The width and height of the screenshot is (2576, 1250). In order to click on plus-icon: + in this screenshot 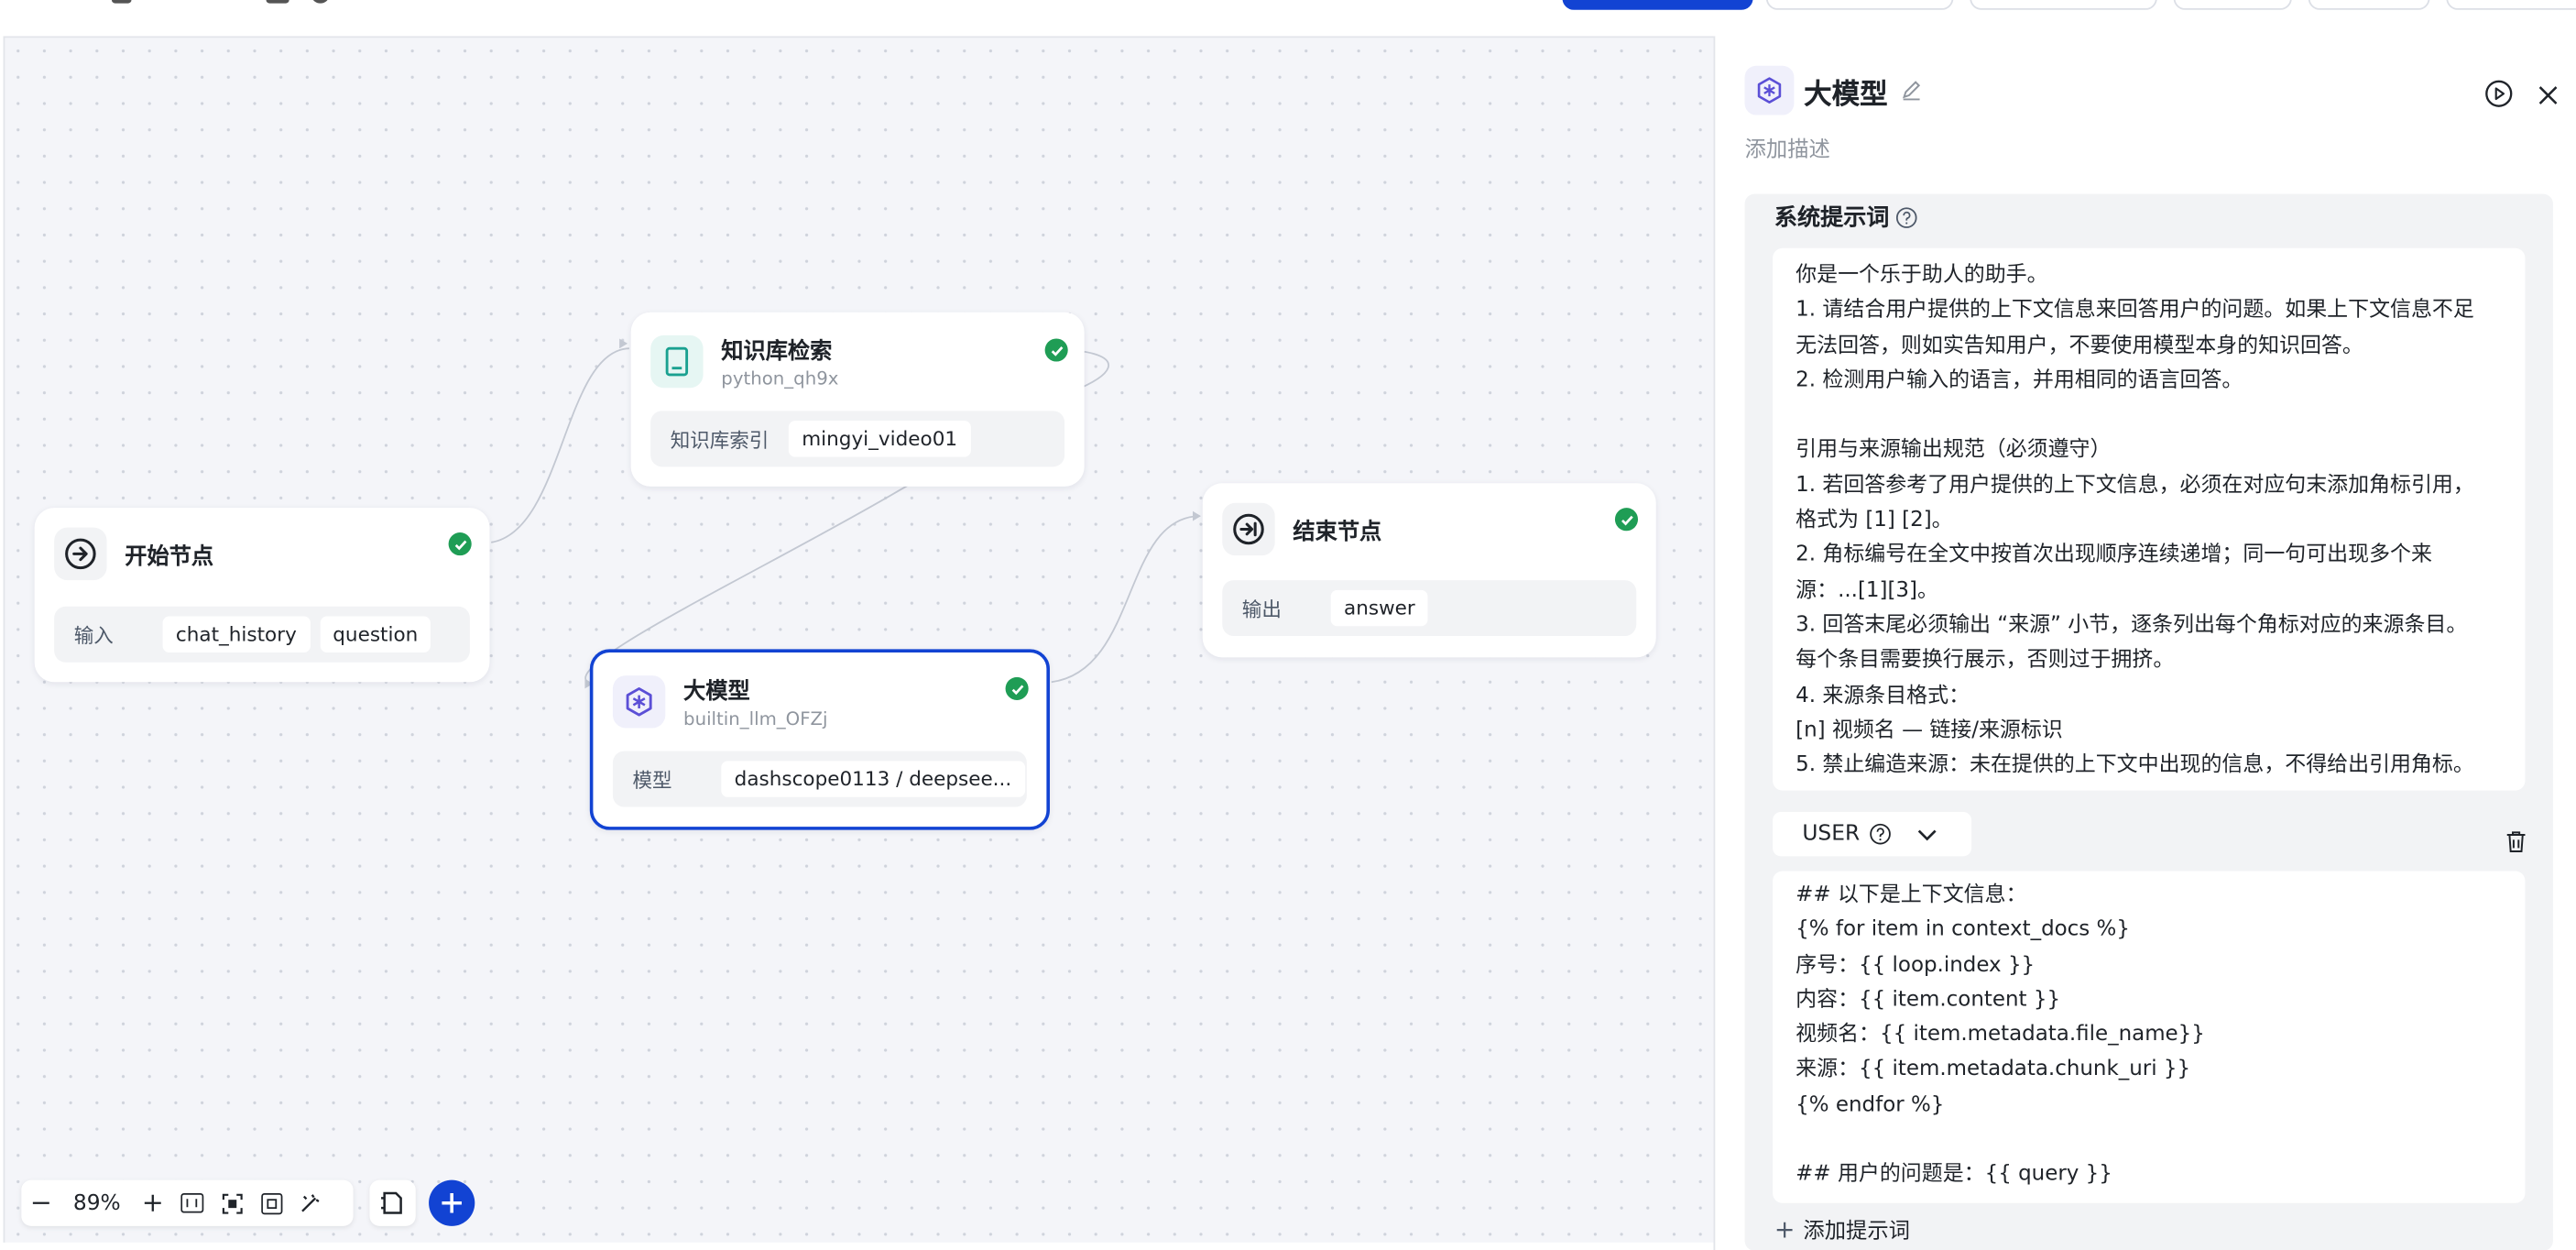, I will do `click(1785, 1228)`.